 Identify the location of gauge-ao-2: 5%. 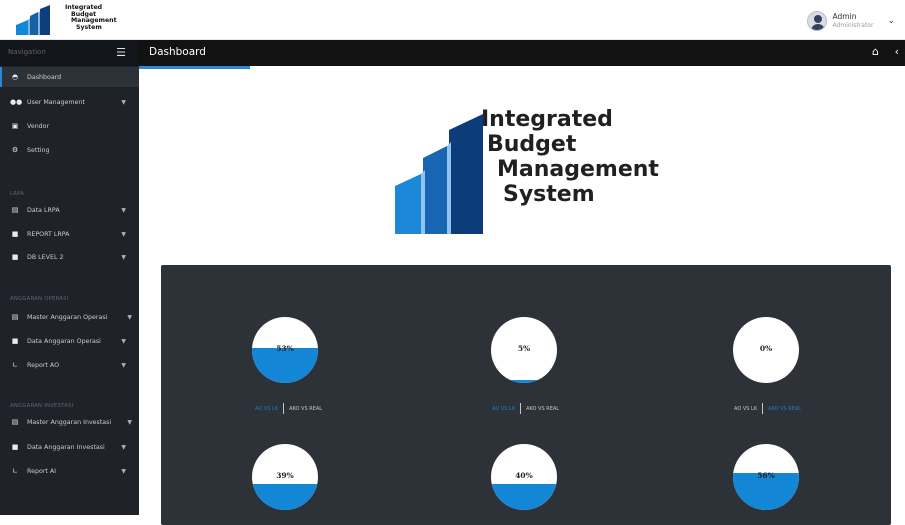
(524, 350).